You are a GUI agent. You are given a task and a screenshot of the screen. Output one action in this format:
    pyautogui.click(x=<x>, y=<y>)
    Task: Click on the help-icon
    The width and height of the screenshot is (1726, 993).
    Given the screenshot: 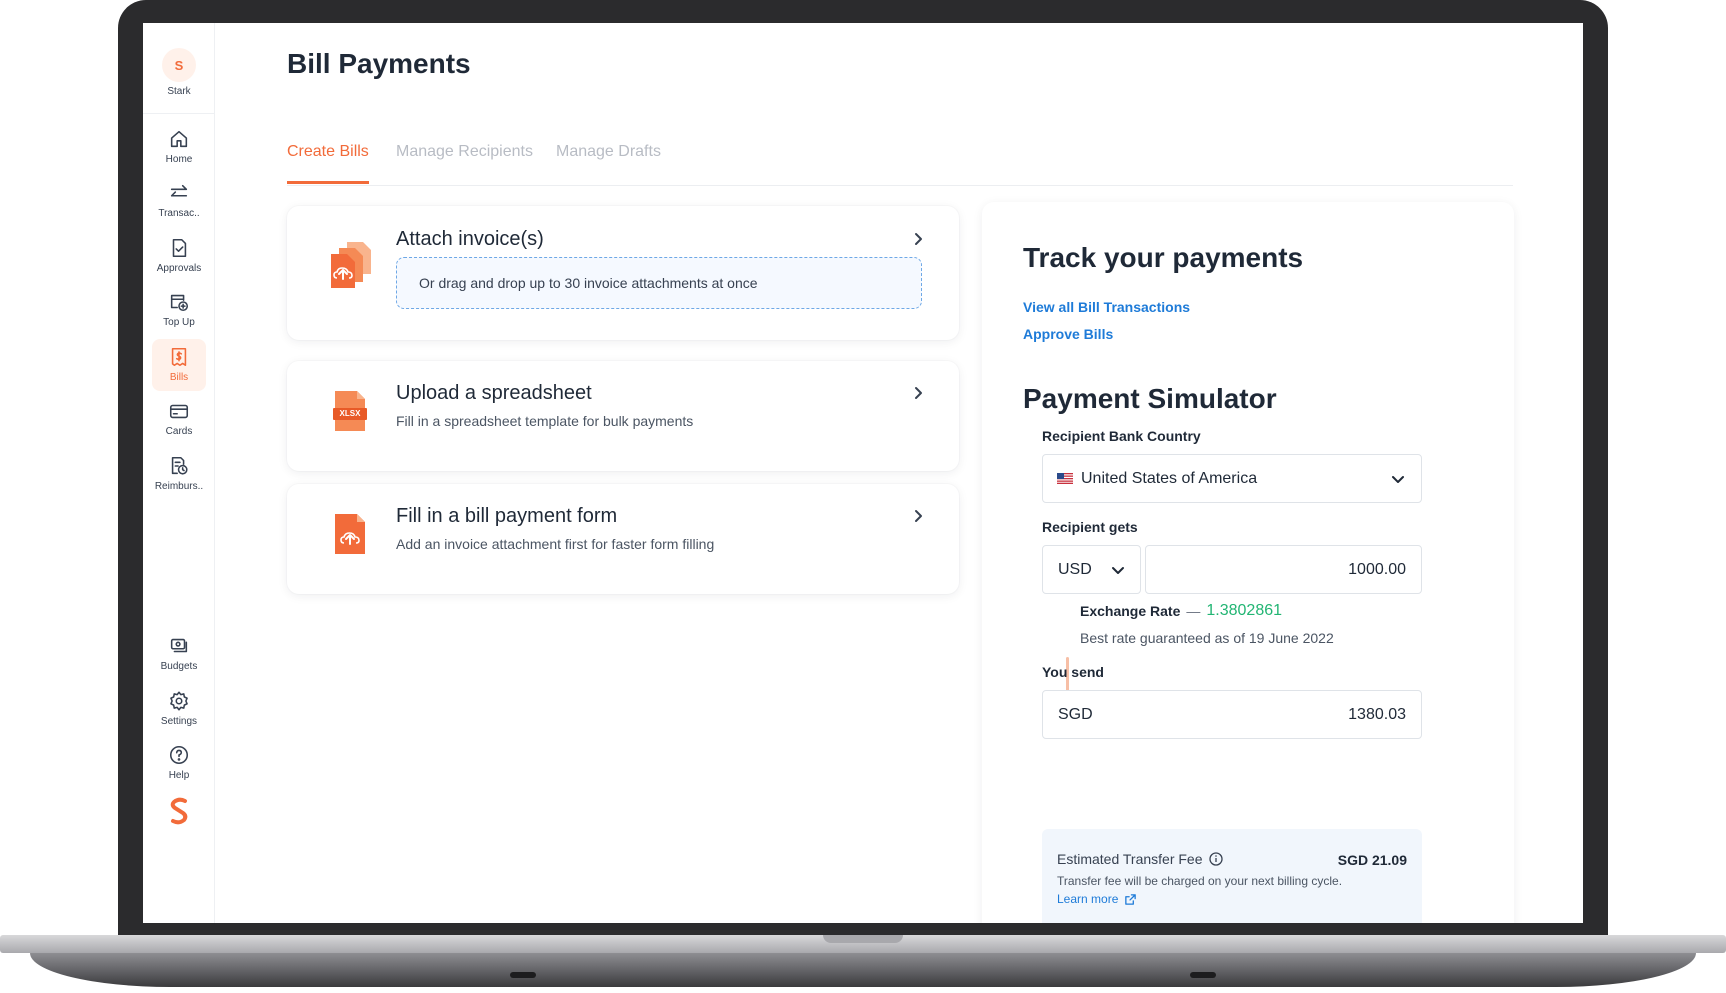 What is the action you would take?
    pyautogui.click(x=179, y=755)
    